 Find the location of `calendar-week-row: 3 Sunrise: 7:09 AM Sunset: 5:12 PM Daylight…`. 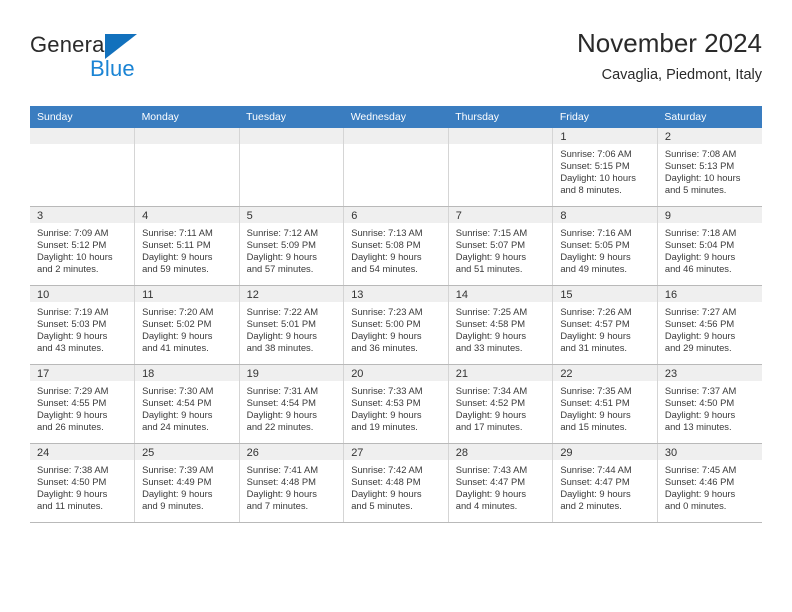

calendar-week-row: 3 Sunrise: 7:09 AM Sunset: 5:12 PM Daylight… is located at coordinates (396, 246).